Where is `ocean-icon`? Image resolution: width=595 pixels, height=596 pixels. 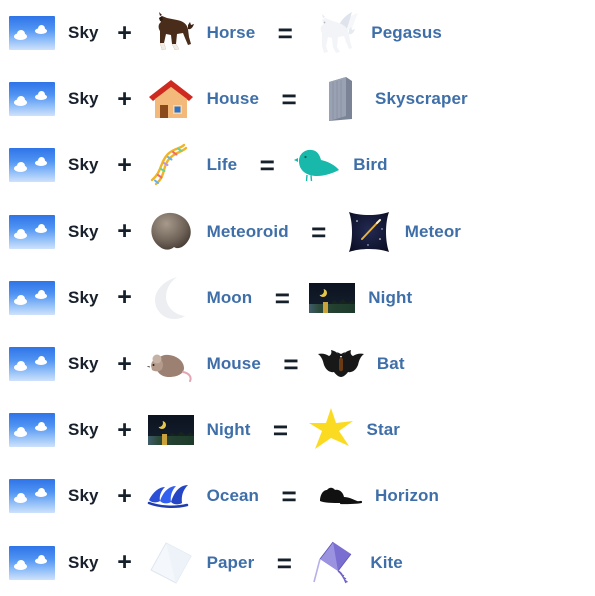
ocean-icon is located at coordinates (171, 496).